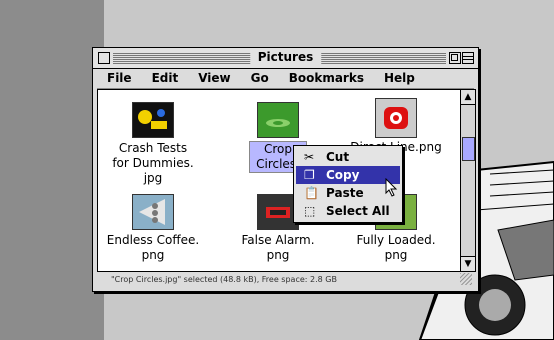 Image resolution: width=554 pixels, height=340 pixels. I want to click on file-name: Fully Loaded. png, so click(396, 247).